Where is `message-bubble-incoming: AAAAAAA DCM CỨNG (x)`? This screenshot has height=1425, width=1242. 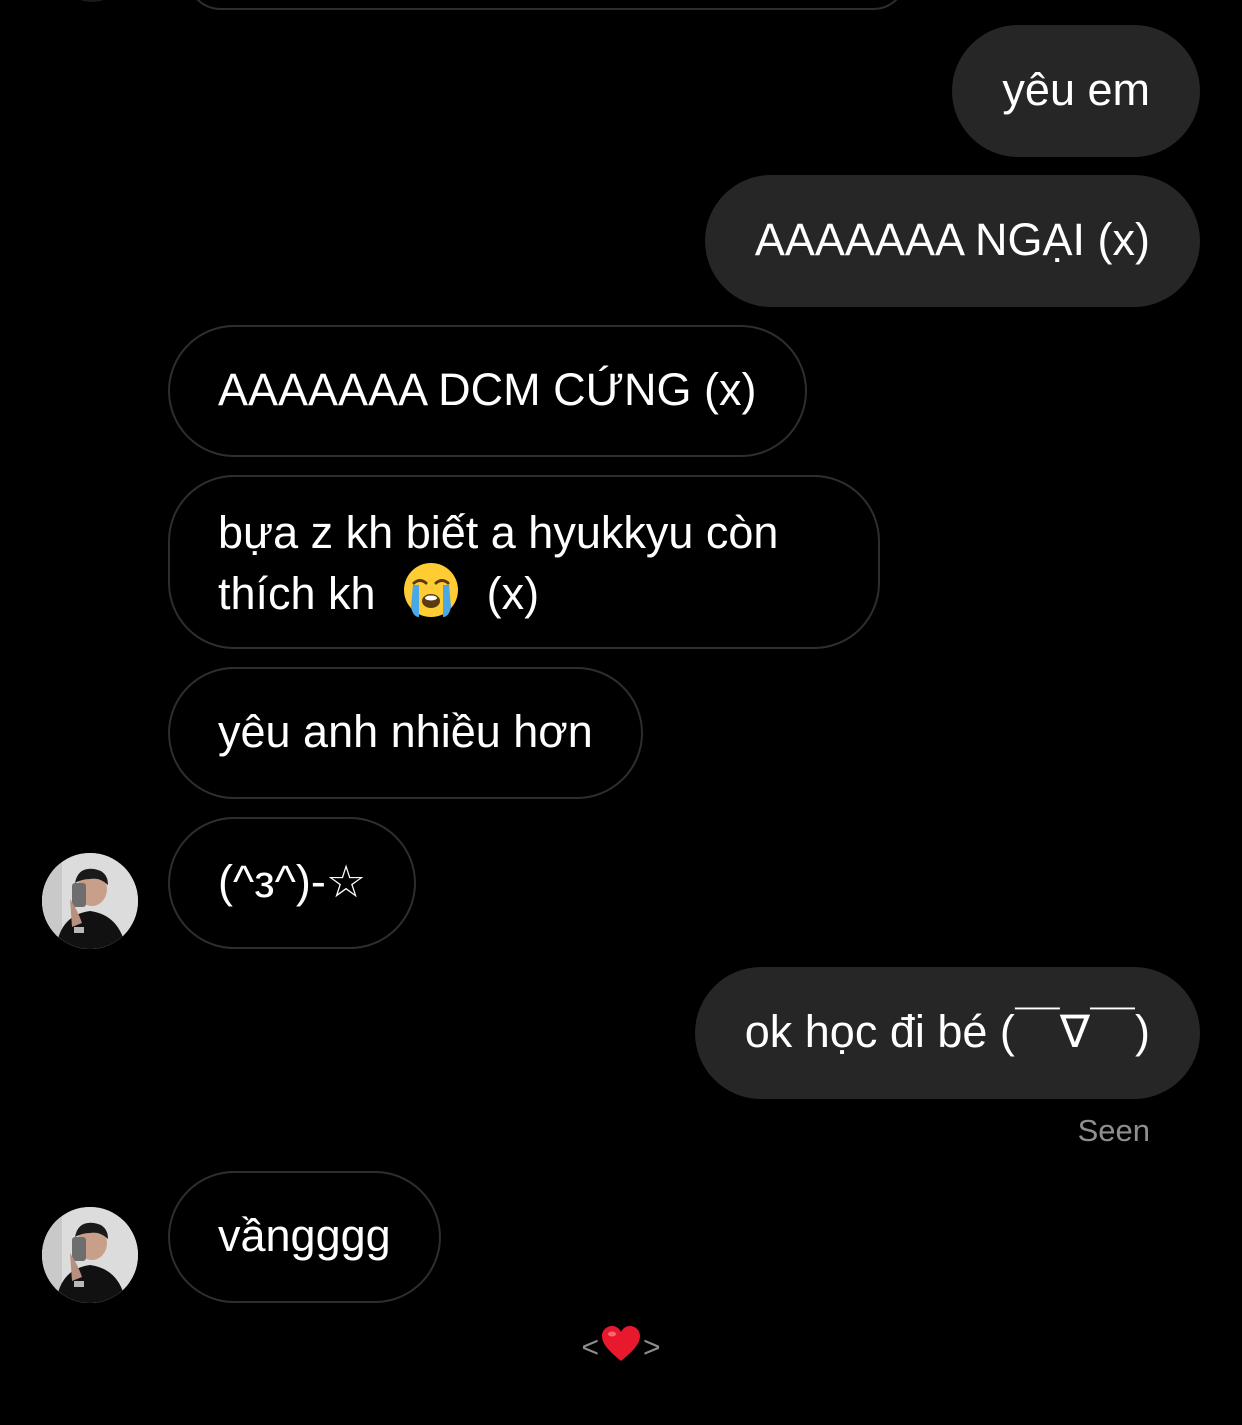 message-bubble-incoming: AAAAAAA DCM CỨNG (x) is located at coordinates (487, 391).